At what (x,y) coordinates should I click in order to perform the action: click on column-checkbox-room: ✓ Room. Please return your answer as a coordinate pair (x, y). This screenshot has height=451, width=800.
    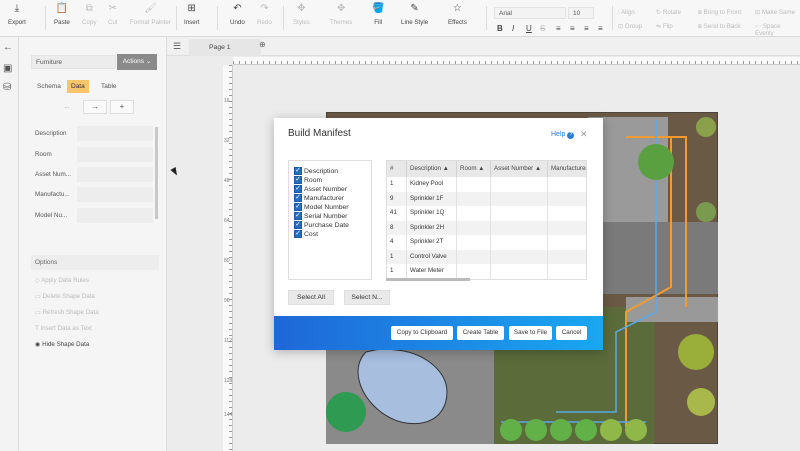
    Looking at the image, I should click on (308, 180).